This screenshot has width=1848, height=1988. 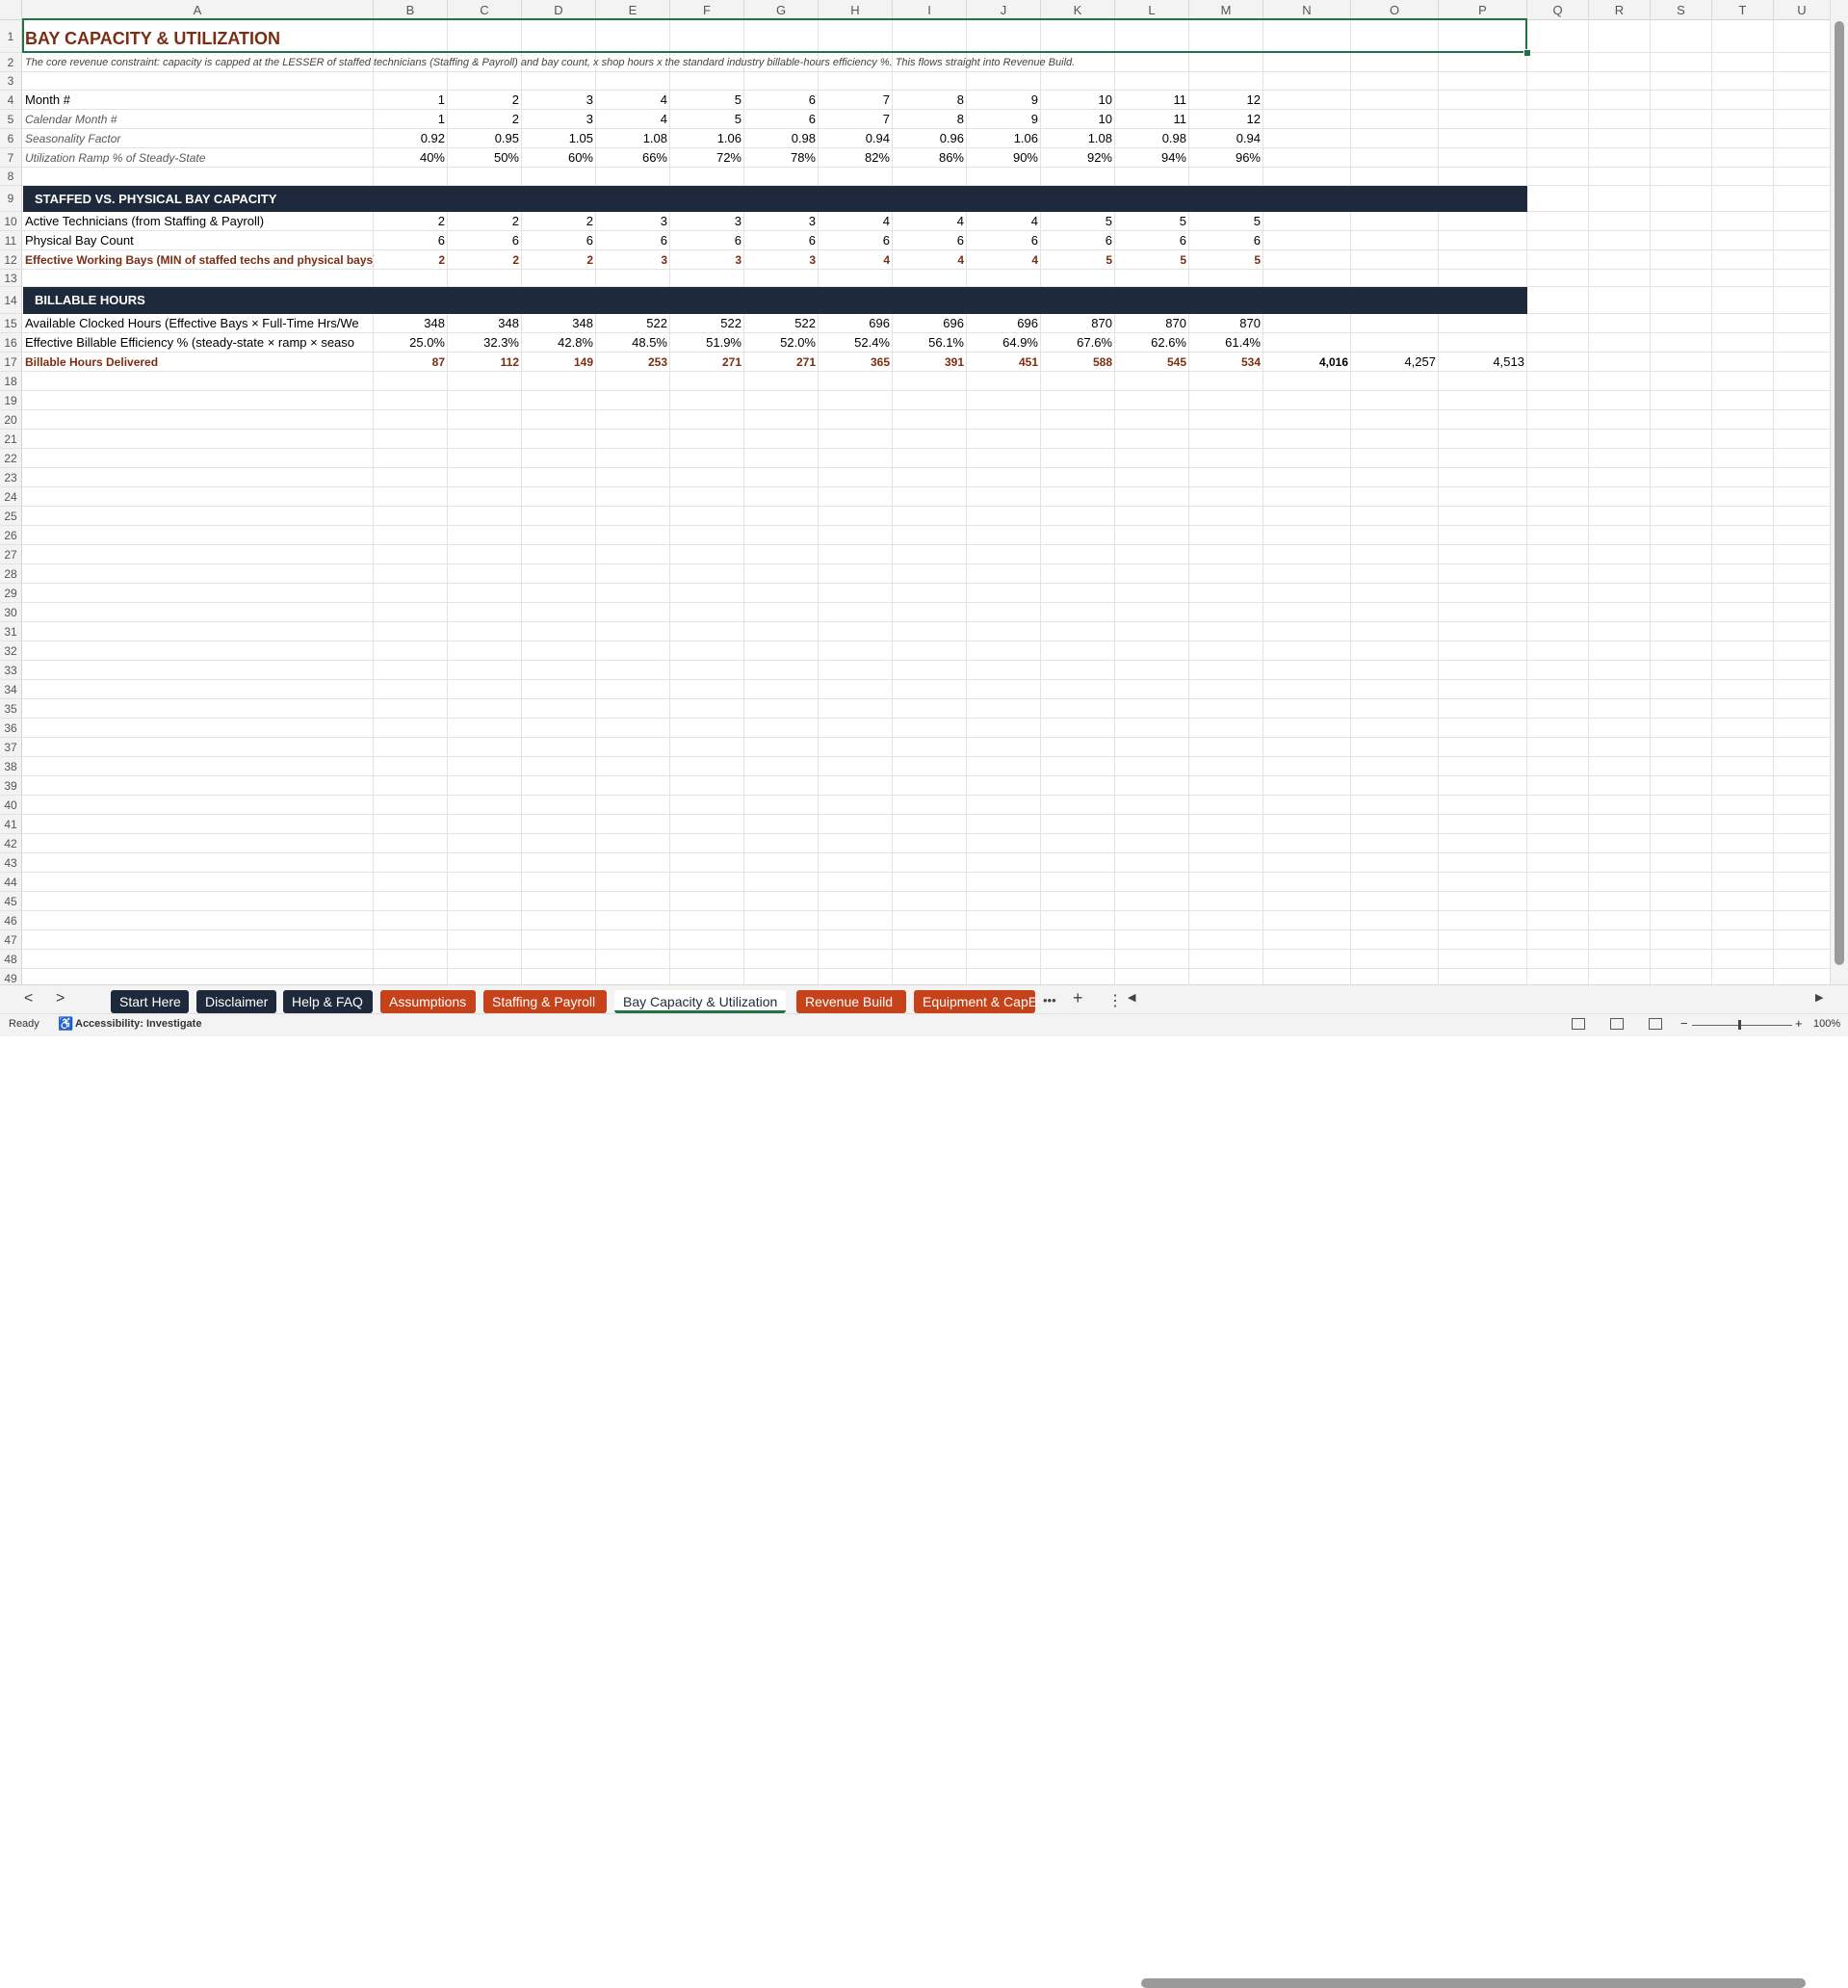 What do you see at coordinates (559, 138) in the screenshot?
I see `seasonality-factor-value: 1.05` at bounding box center [559, 138].